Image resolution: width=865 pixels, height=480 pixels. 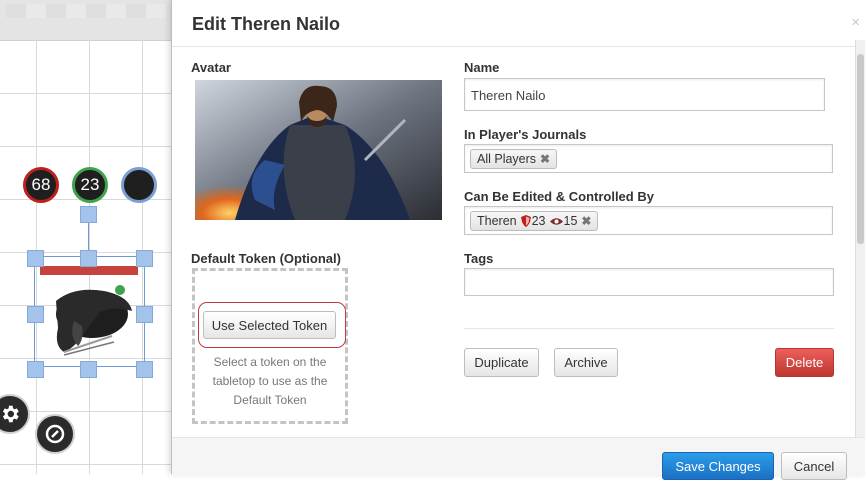 I want to click on gear-icon, so click(x=15, y=414).